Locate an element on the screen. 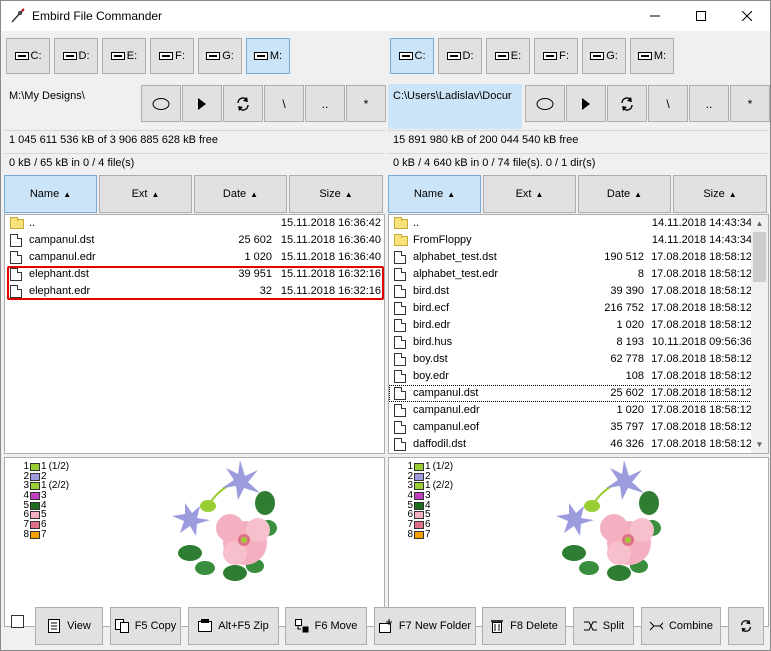 Image resolution: width=771 pixels, height=651 pixels. file-row: elephant.dst 39 951 15.11.2018 16:32:16 is located at coordinates (194, 274).